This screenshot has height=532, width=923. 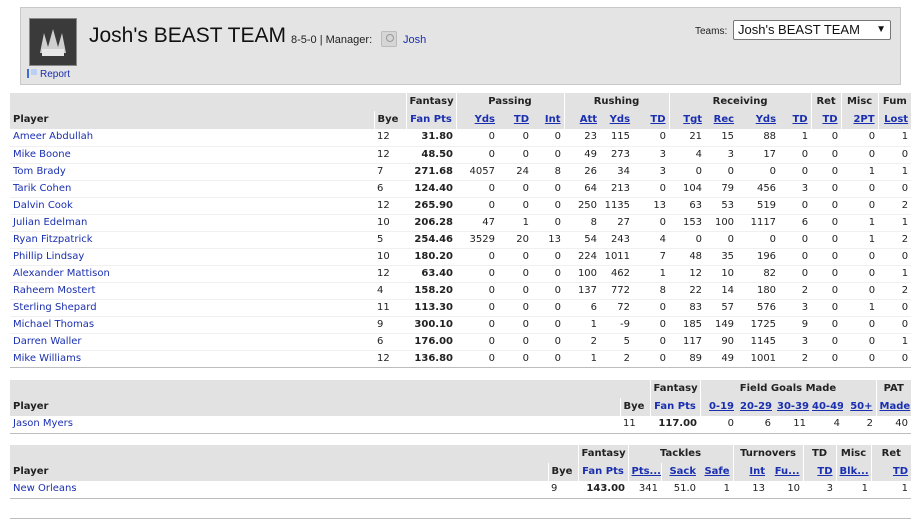 What do you see at coordinates (192, 341) in the screenshot?
I see `player-name-link: Darren Waller` at bounding box center [192, 341].